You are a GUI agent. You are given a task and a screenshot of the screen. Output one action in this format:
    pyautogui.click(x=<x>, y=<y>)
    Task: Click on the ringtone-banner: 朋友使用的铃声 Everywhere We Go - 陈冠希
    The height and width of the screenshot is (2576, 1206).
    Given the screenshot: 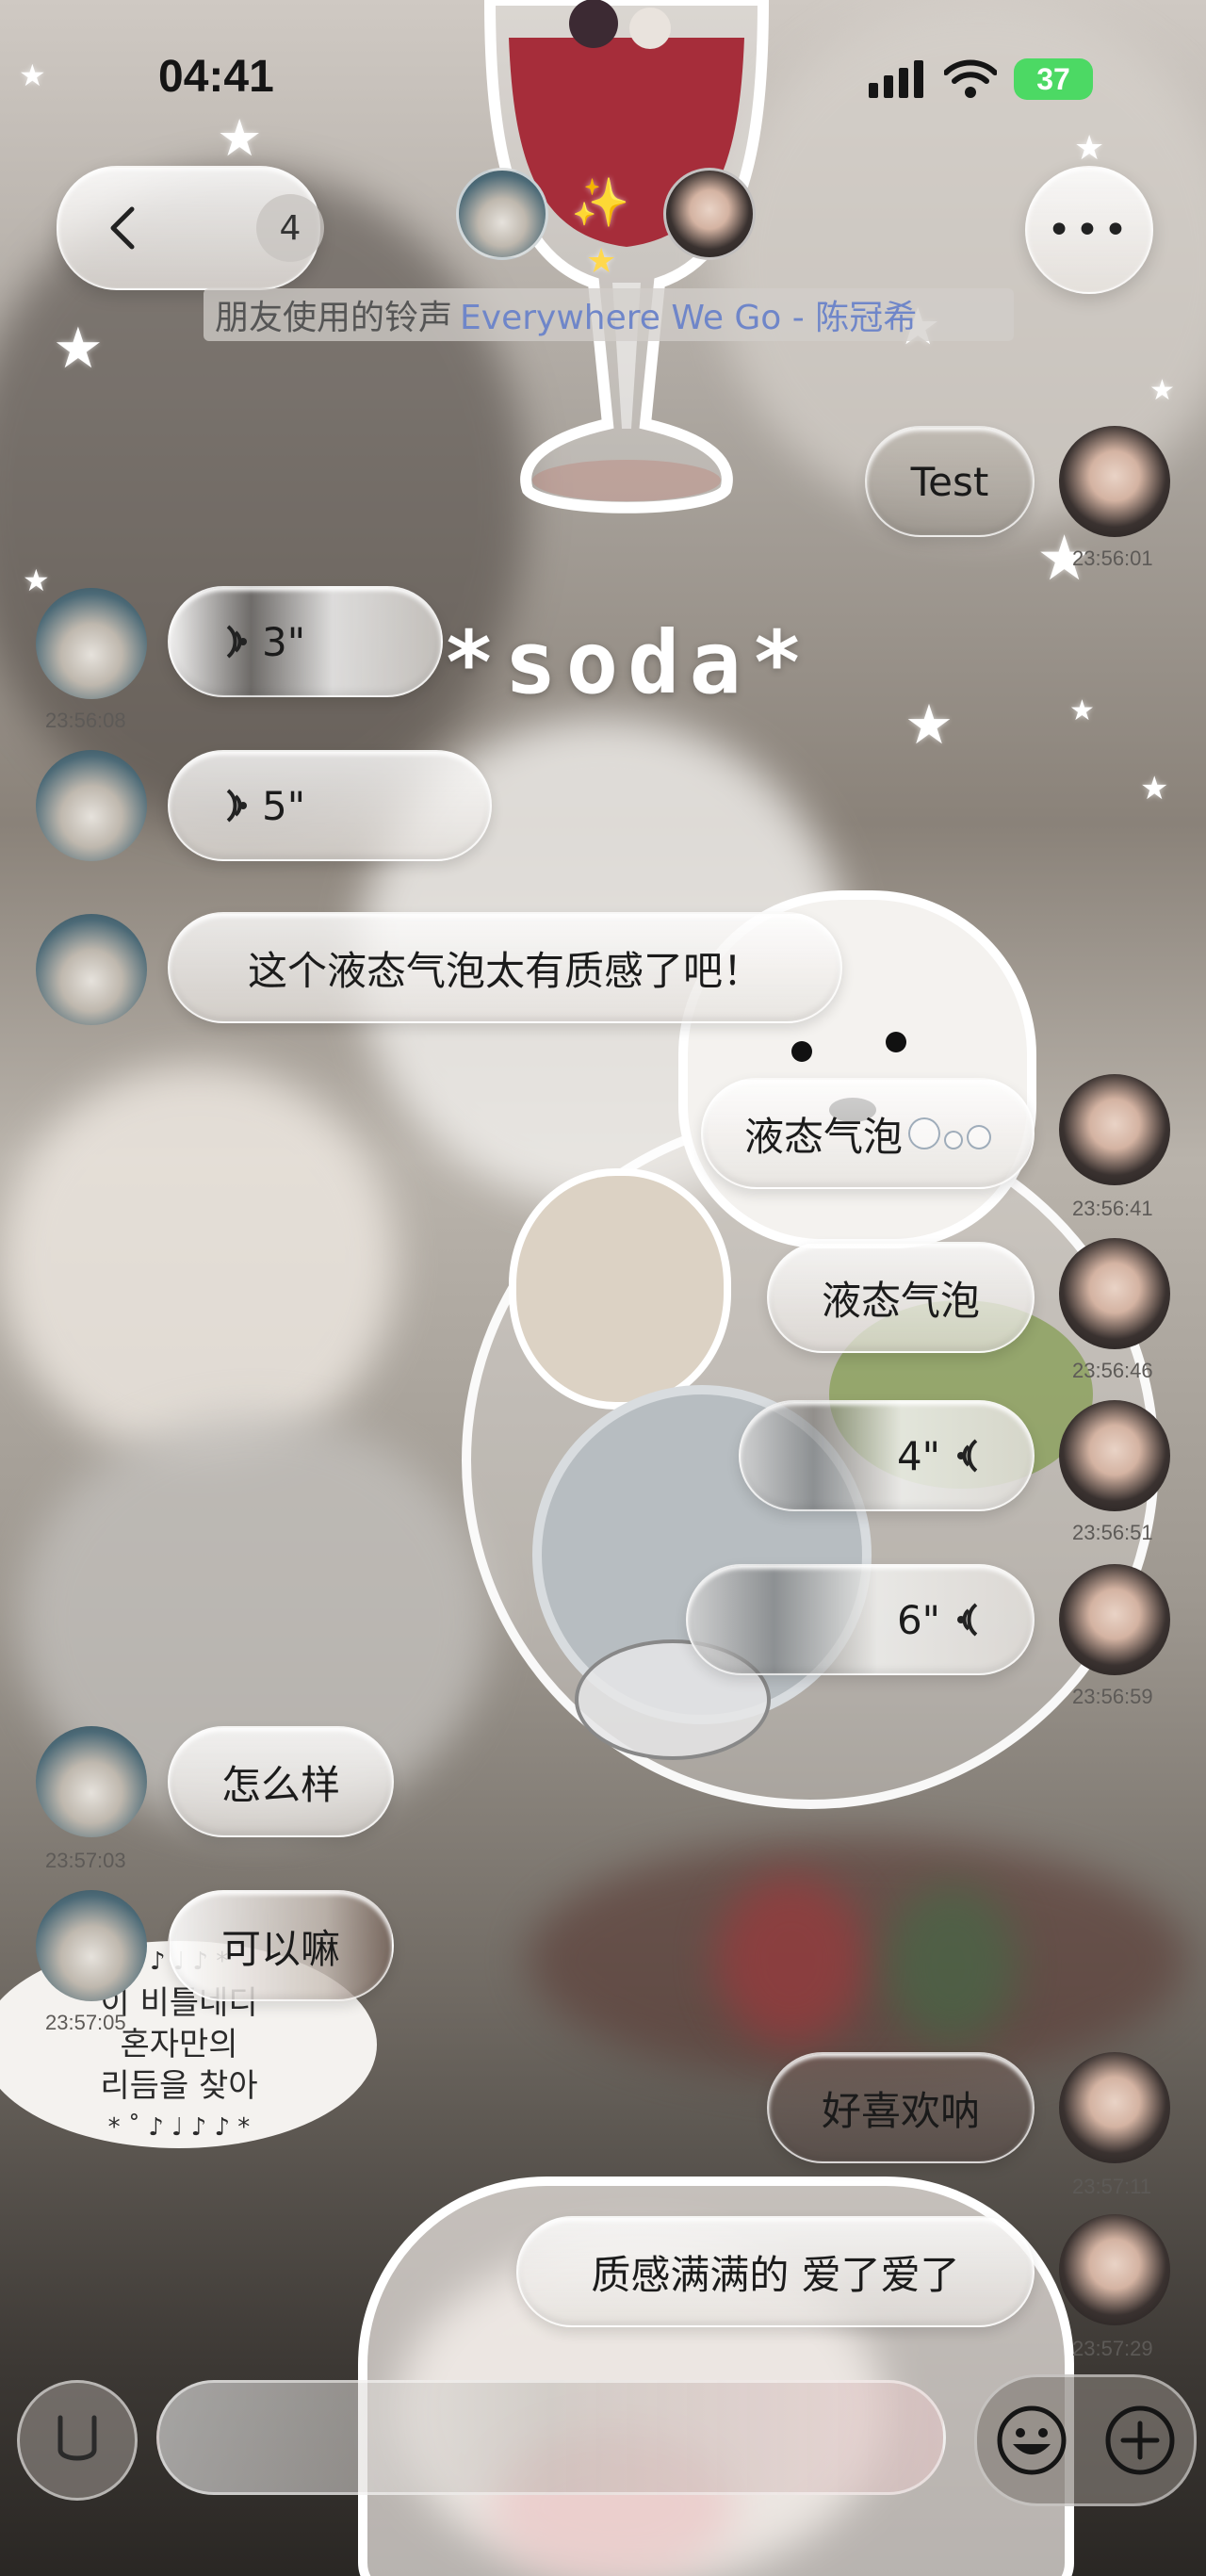 What is the action you would take?
    pyautogui.click(x=609, y=314)
    